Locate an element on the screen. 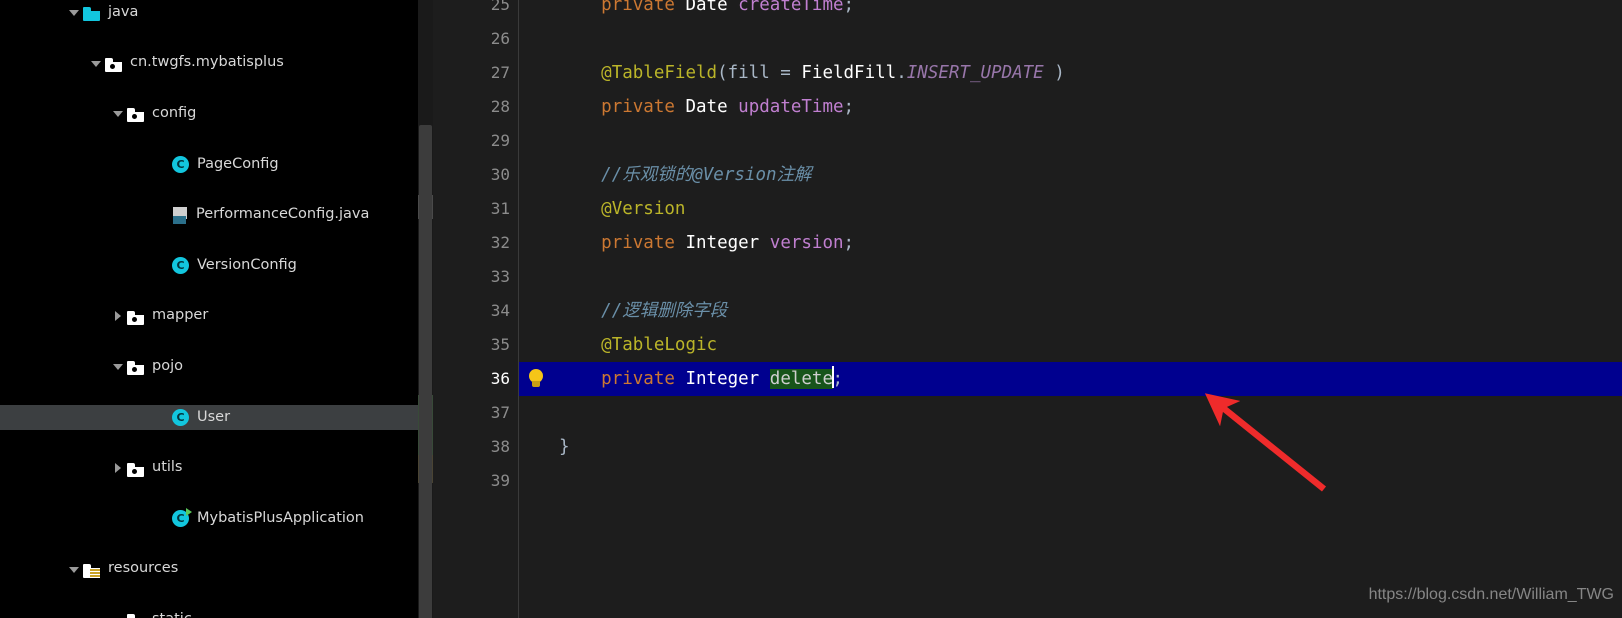 Image resolution: width=1622 pixels, height=618 pixels. line-number: 30 is located at coordinates (470, 175).